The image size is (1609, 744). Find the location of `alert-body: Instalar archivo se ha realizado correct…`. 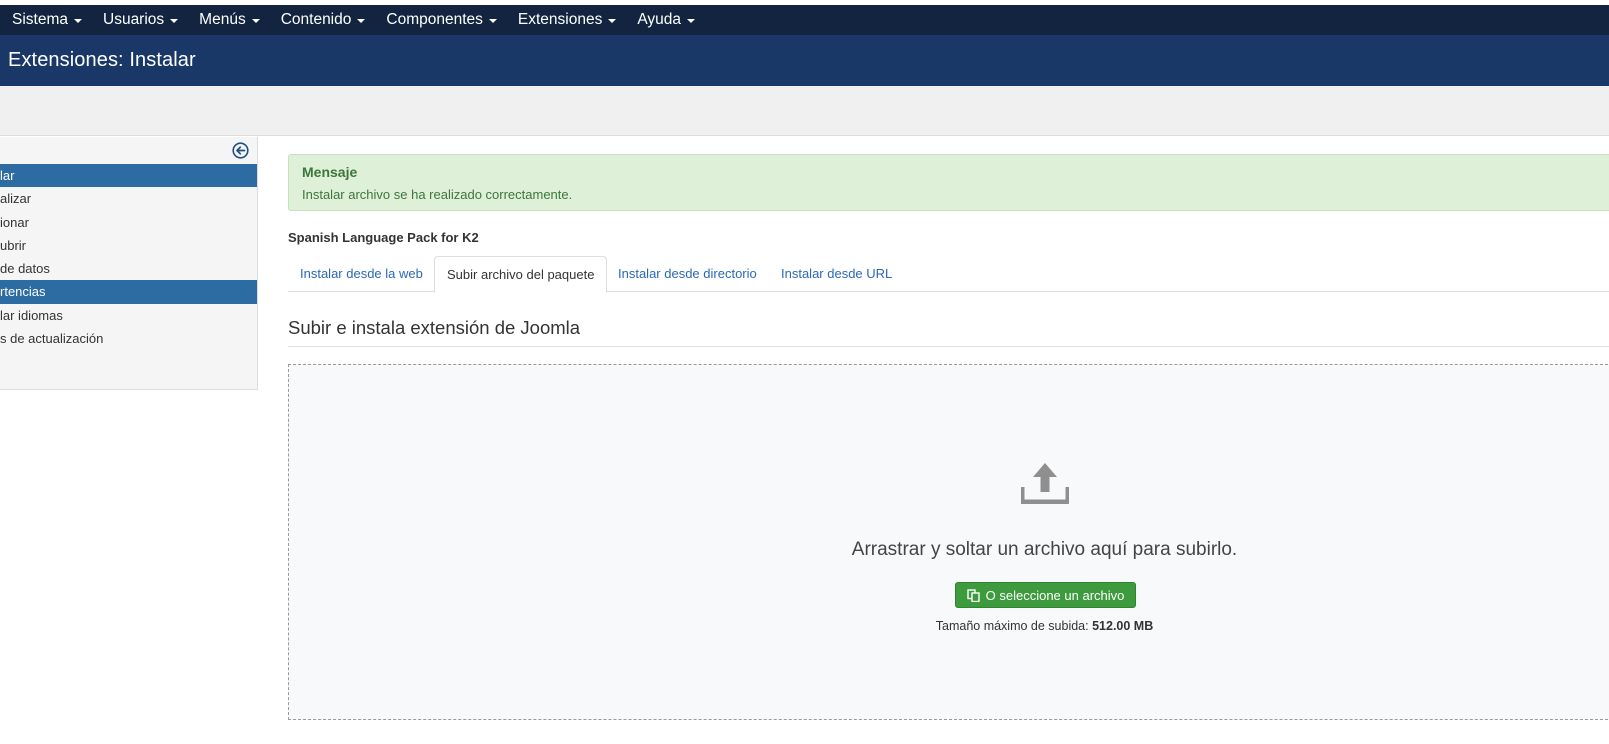

alert-body: Instalar archivo se ha realizado correct… is located at coordinates (437, 194).